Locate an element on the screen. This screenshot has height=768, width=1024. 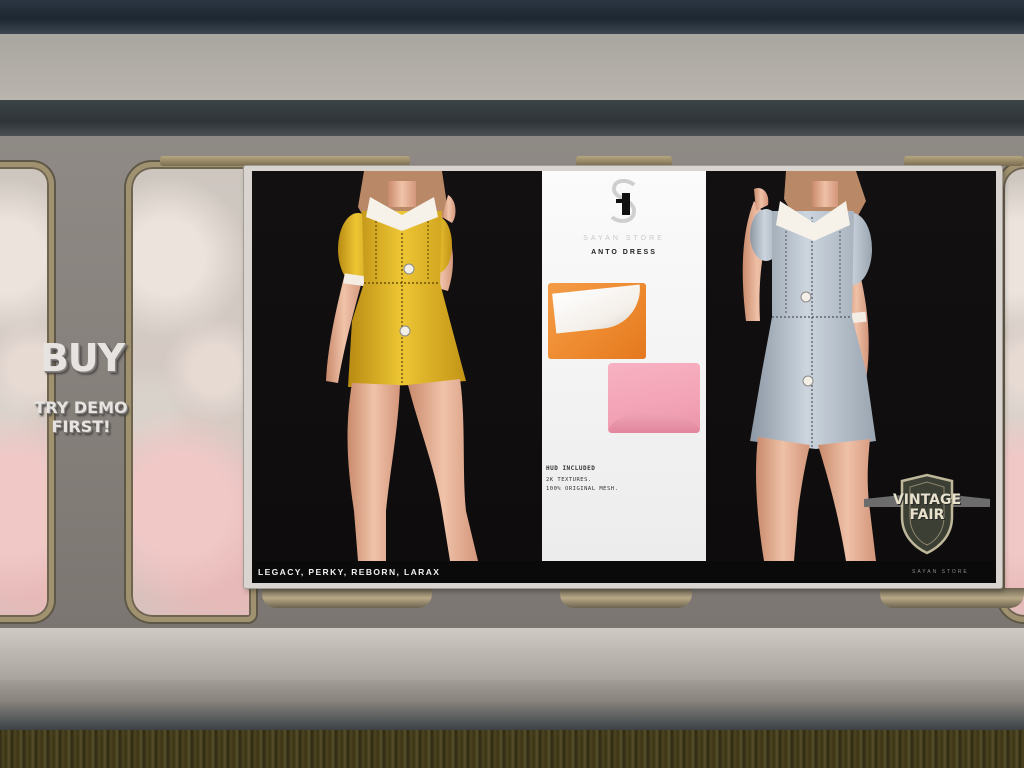
vintage-fair-badge-icon: VINTAGE FAIR is located at coordinates (927, 514).